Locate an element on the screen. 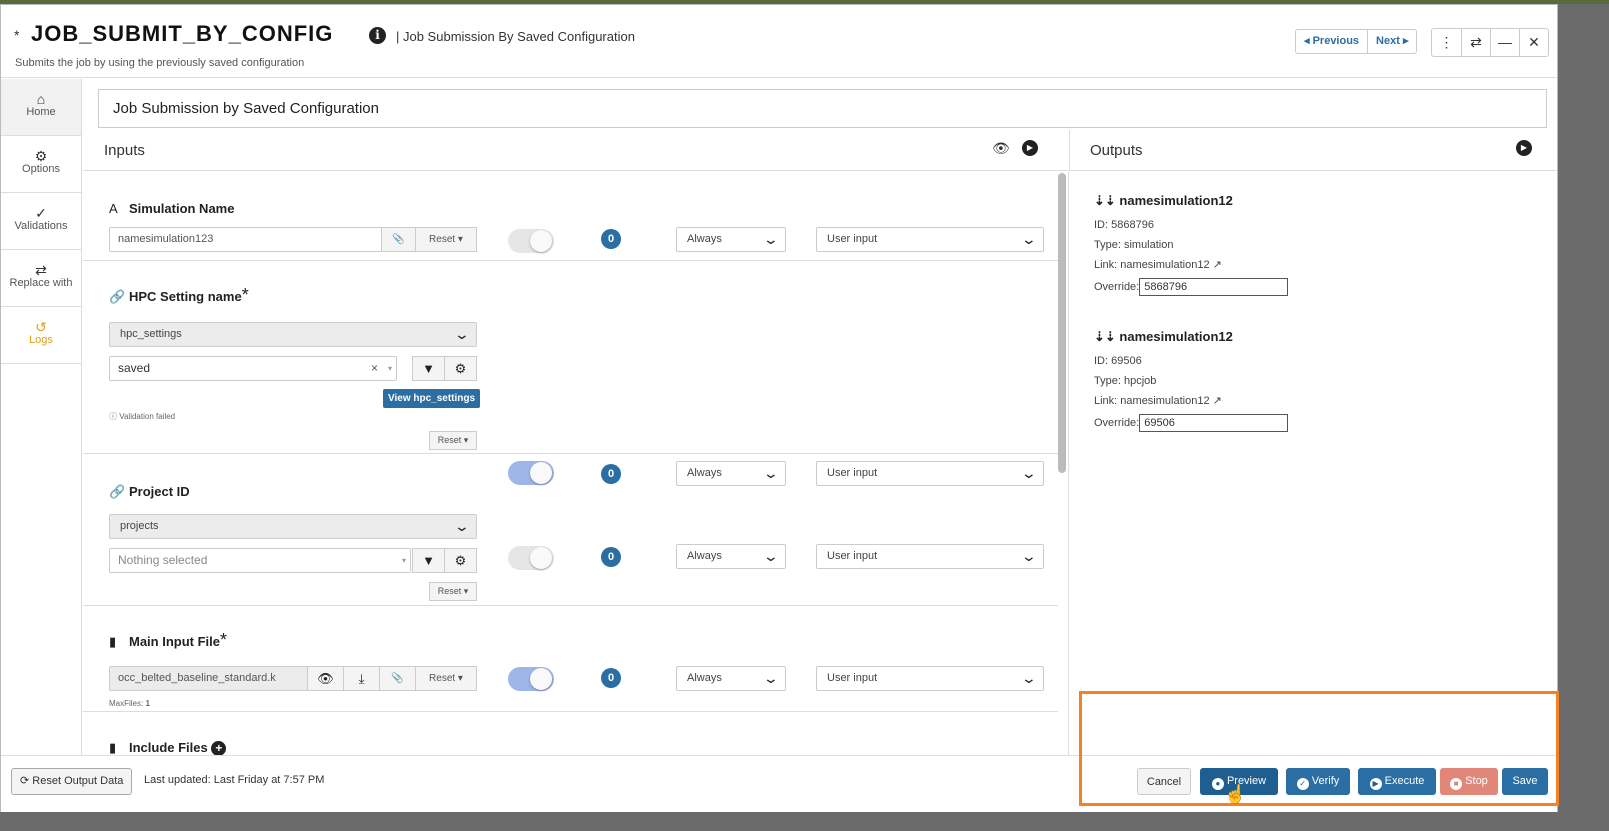  max-files-note: MaxFiles: 1 is located at coordinates (129, 703).